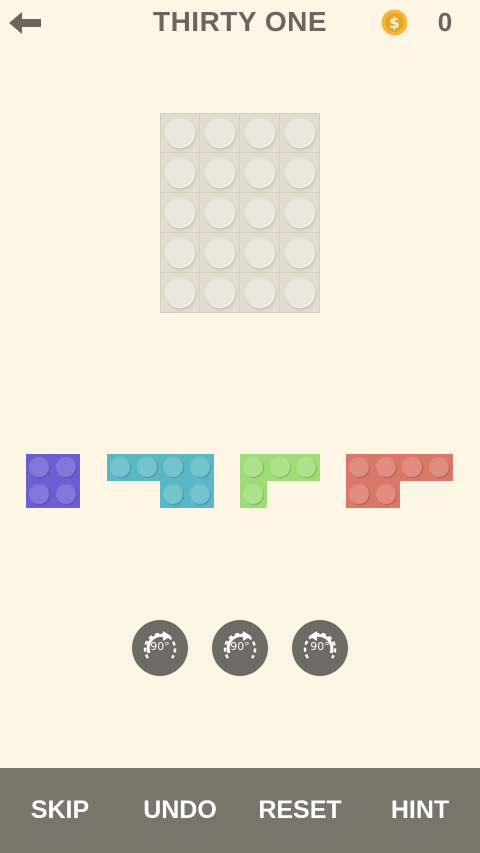 The height and width of the screenshot is (853, 480). Describe the element at coordinates (300, 810) in the screenshot. I see `reset-button: RESET` at that location.